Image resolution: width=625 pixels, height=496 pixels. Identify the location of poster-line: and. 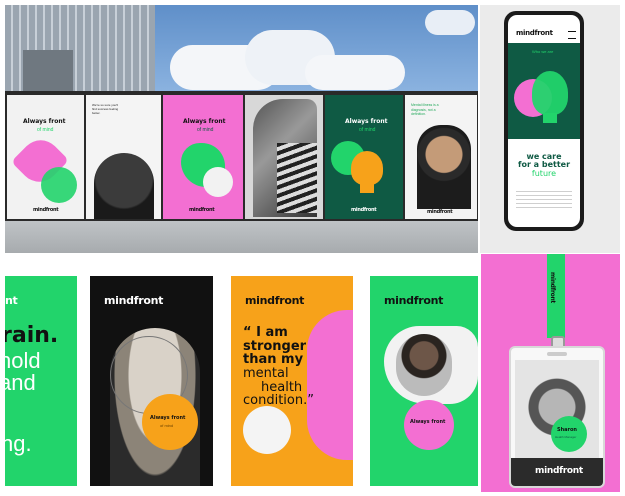
(20, 382).